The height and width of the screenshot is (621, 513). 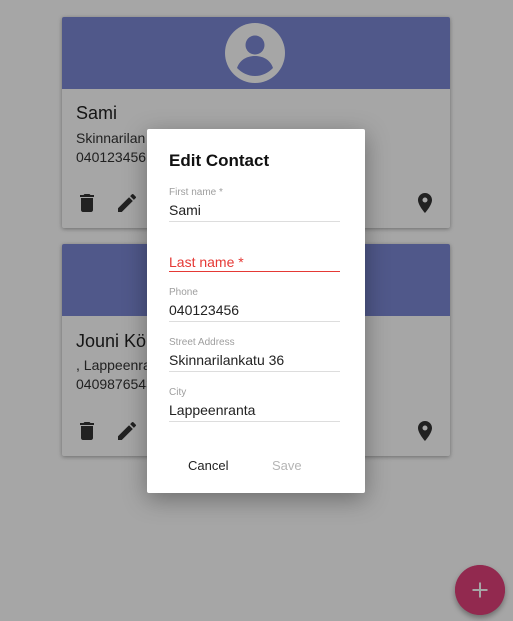 I want to click on street-address-input, so click(x=254, y=360).